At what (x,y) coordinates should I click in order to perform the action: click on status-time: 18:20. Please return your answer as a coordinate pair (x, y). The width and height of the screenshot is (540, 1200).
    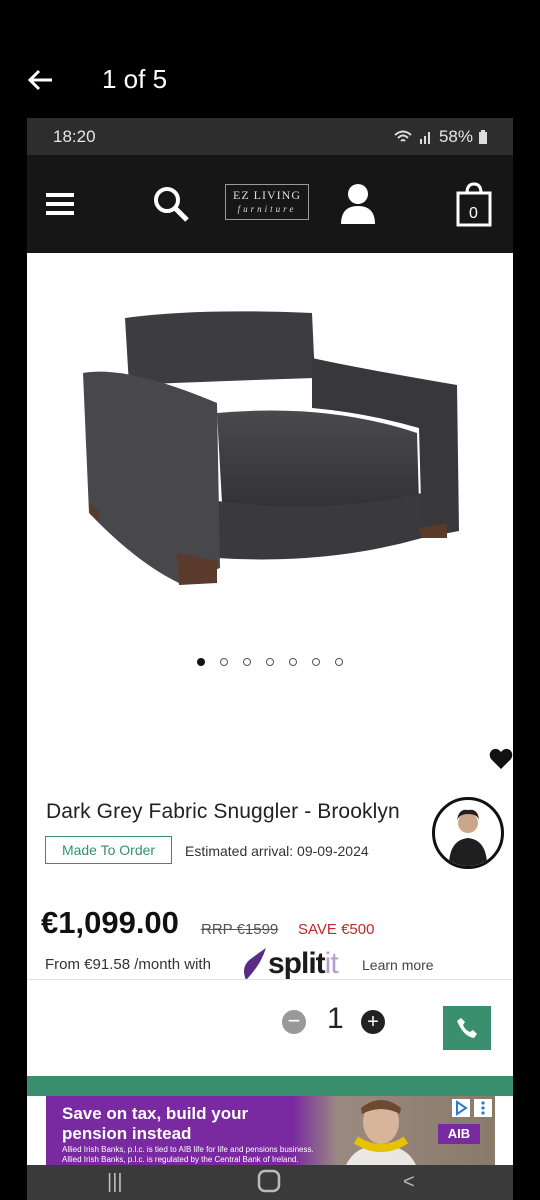
    Looking at the image, I should click on (74, 136).